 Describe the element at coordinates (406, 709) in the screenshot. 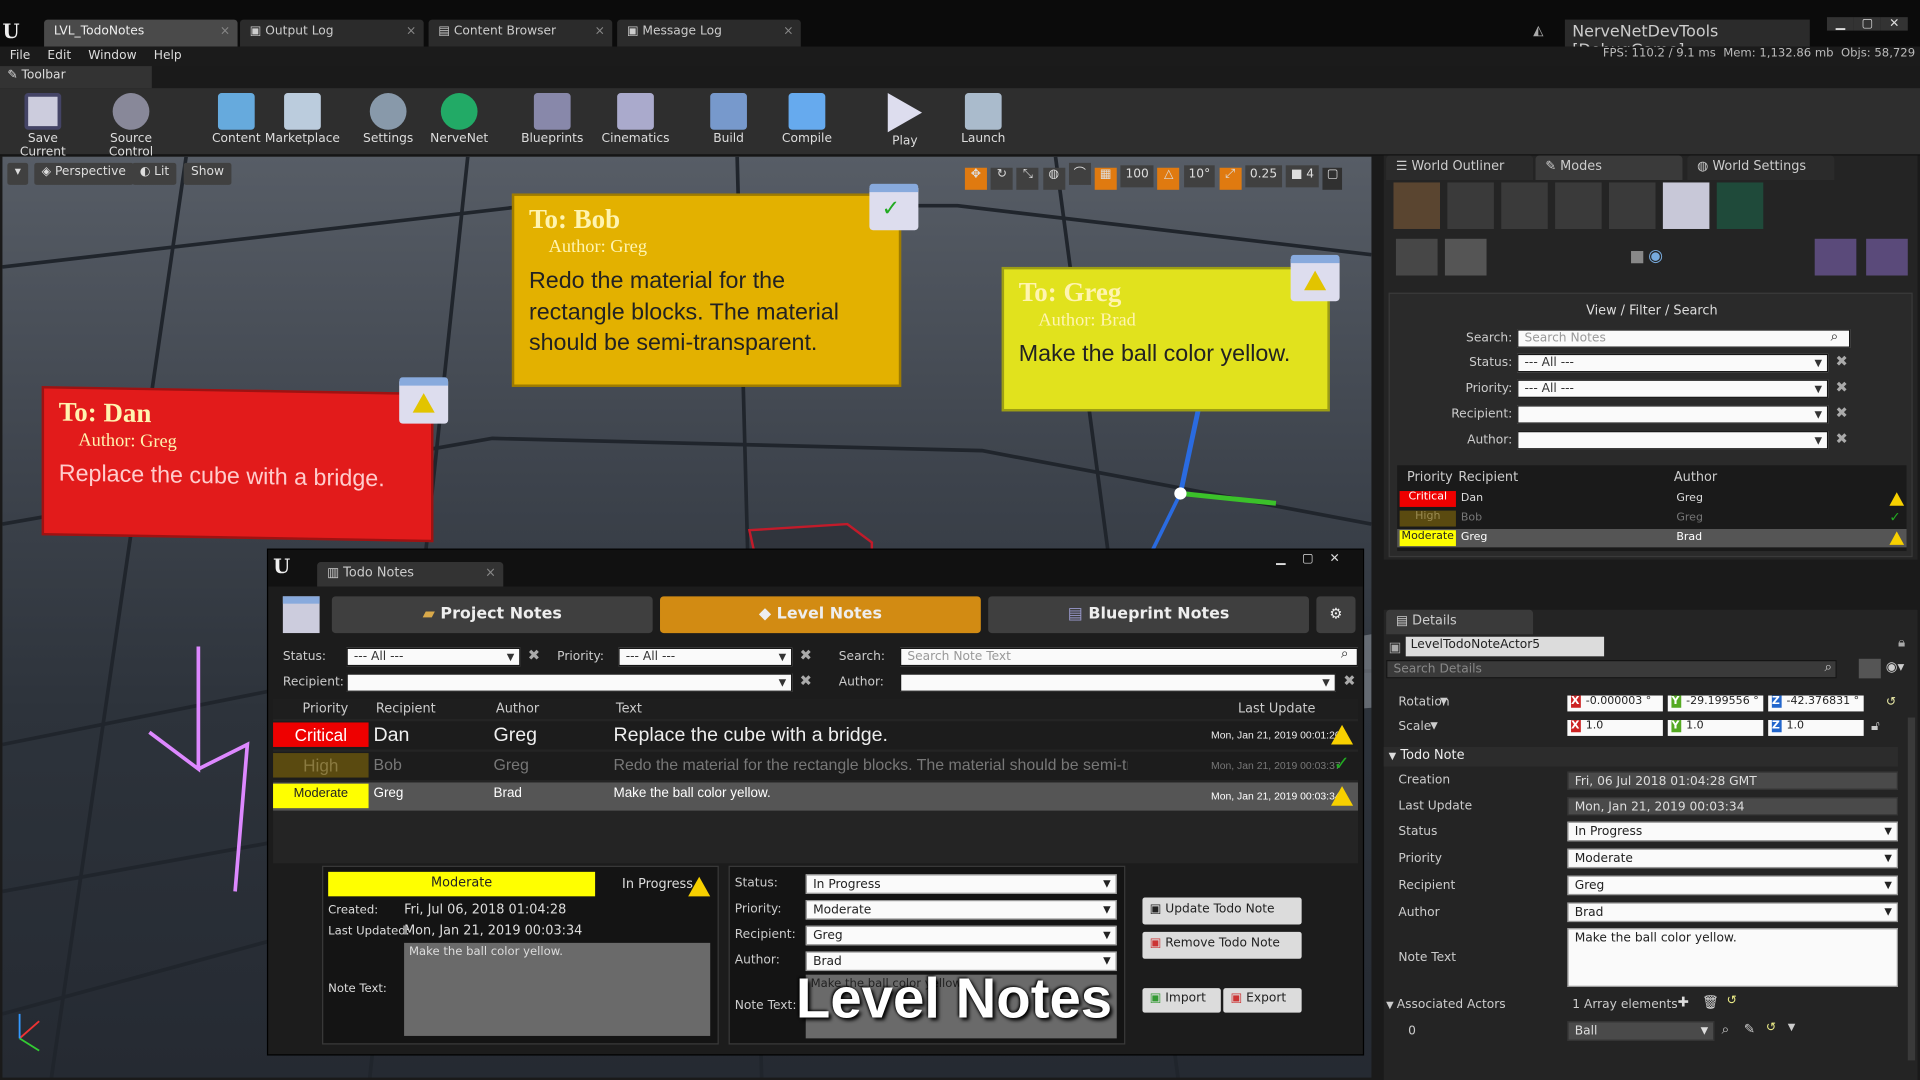

I see `col-recipient: Recipient` at that location.